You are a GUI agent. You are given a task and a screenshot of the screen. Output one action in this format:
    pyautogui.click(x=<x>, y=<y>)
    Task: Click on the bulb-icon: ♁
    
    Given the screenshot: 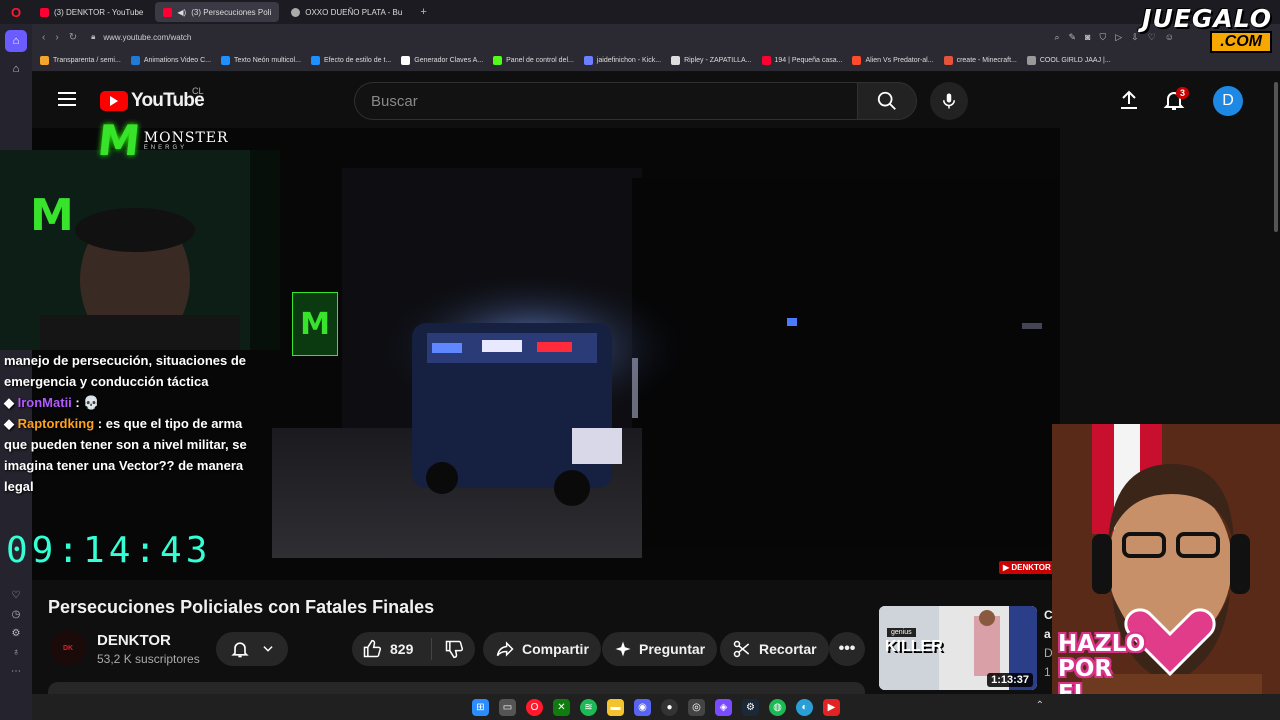 What is the action you would take?
    pyautogui.click(x=16, y=652)
    